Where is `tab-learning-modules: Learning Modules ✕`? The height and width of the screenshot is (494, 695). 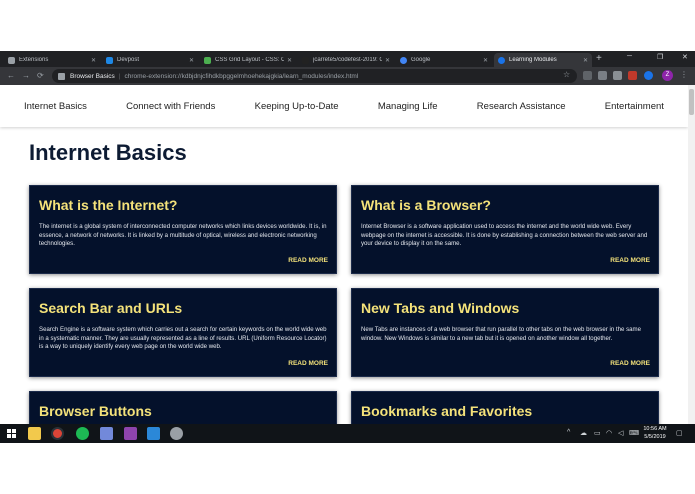
tab-learning-modules: Learning Modules ✕ is located at coordinates (543, 60).